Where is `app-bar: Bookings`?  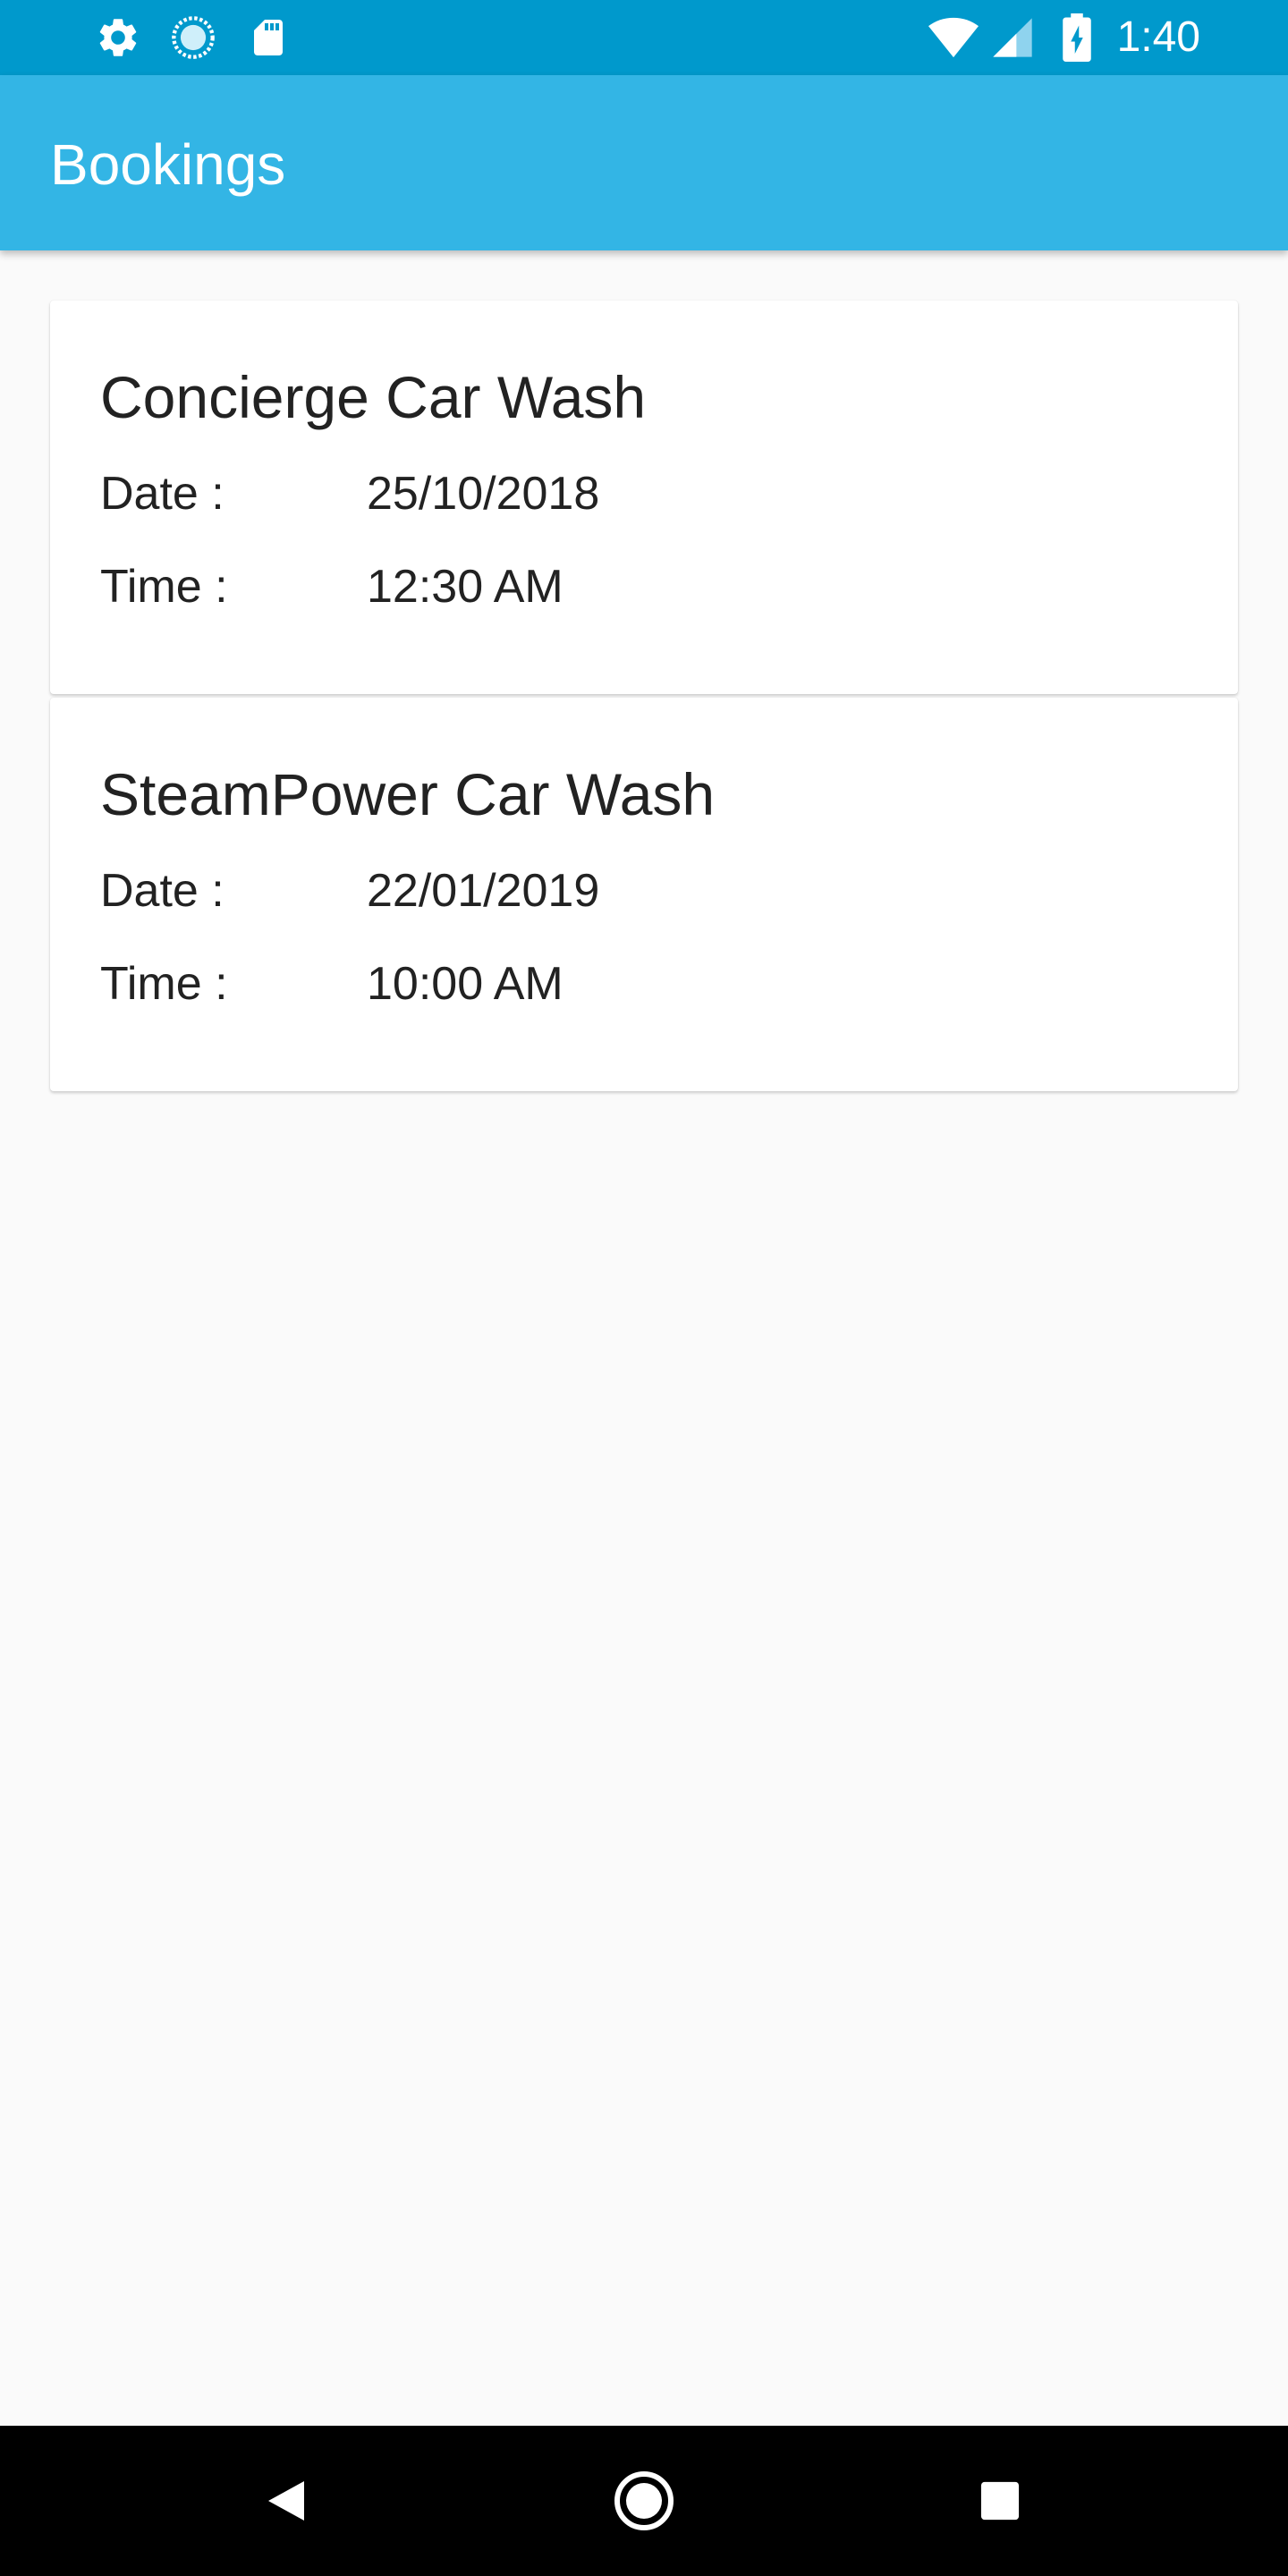
app-bar: Bookings is located at coordinates (644, 162).